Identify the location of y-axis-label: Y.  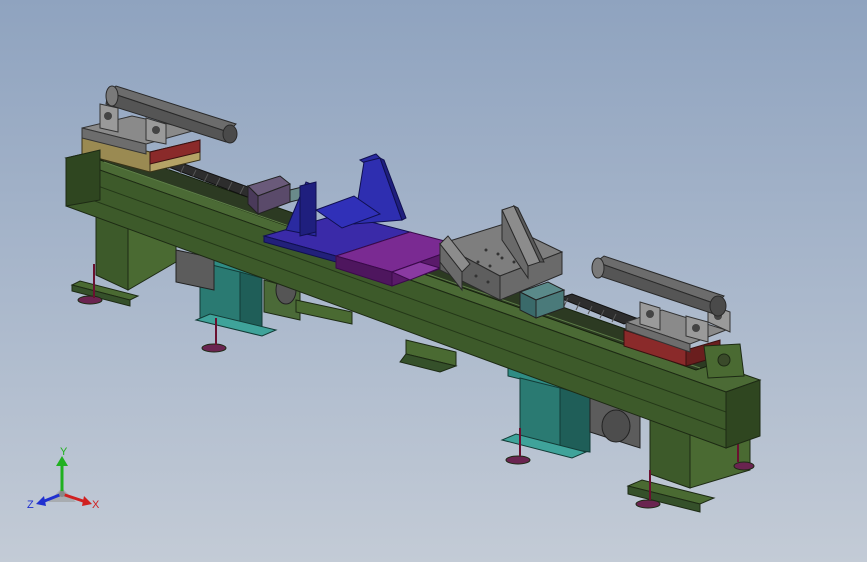
(64, 452).